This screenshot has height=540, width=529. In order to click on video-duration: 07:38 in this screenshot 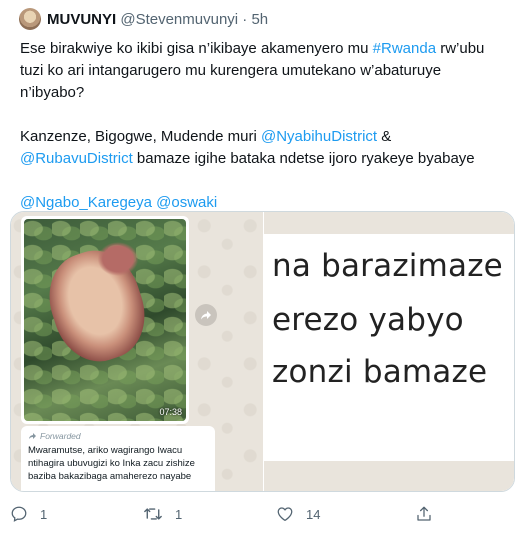, I will do `click(170, 412)`.